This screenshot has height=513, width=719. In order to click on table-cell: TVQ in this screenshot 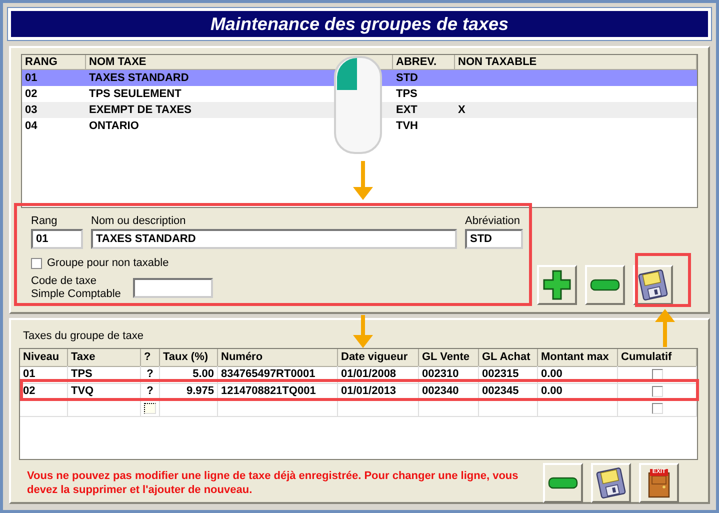, I will do `click(104, 392)`.